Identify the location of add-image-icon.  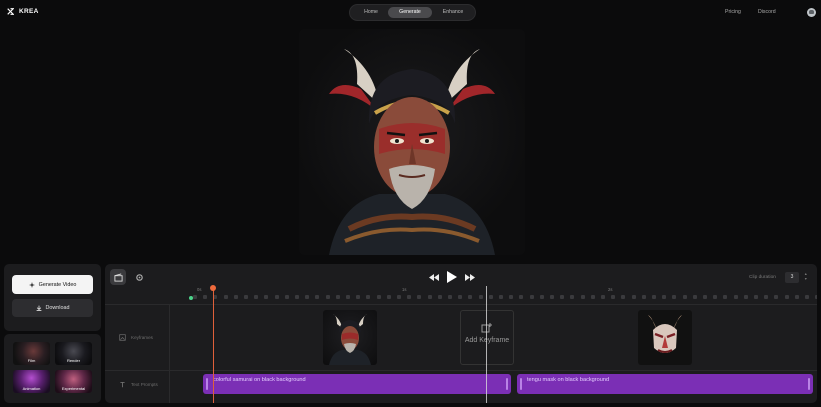
(486, 328).